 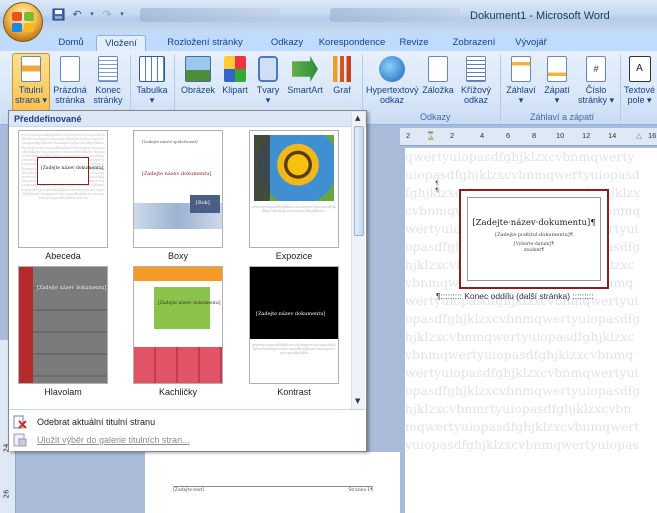 I want to click on shapes-label-1: Tvary, so click(x=268, y=90).